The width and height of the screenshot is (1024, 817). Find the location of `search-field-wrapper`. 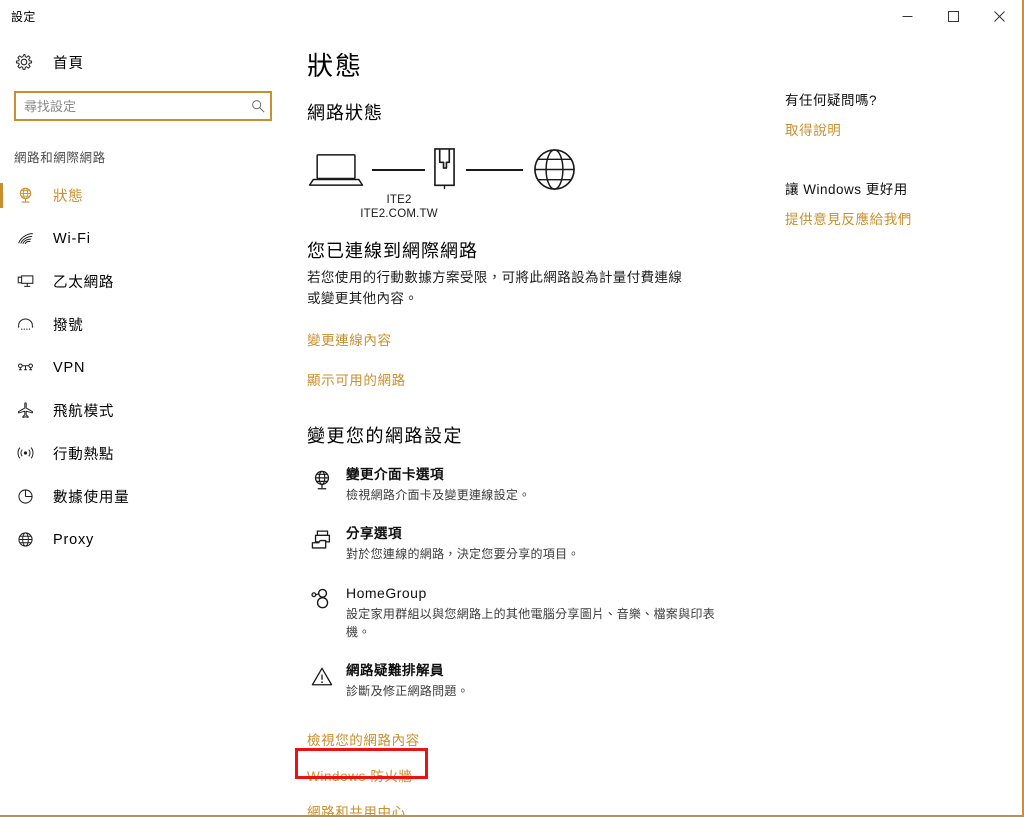

search-field-wrapper is located at coordinates (143, 106).